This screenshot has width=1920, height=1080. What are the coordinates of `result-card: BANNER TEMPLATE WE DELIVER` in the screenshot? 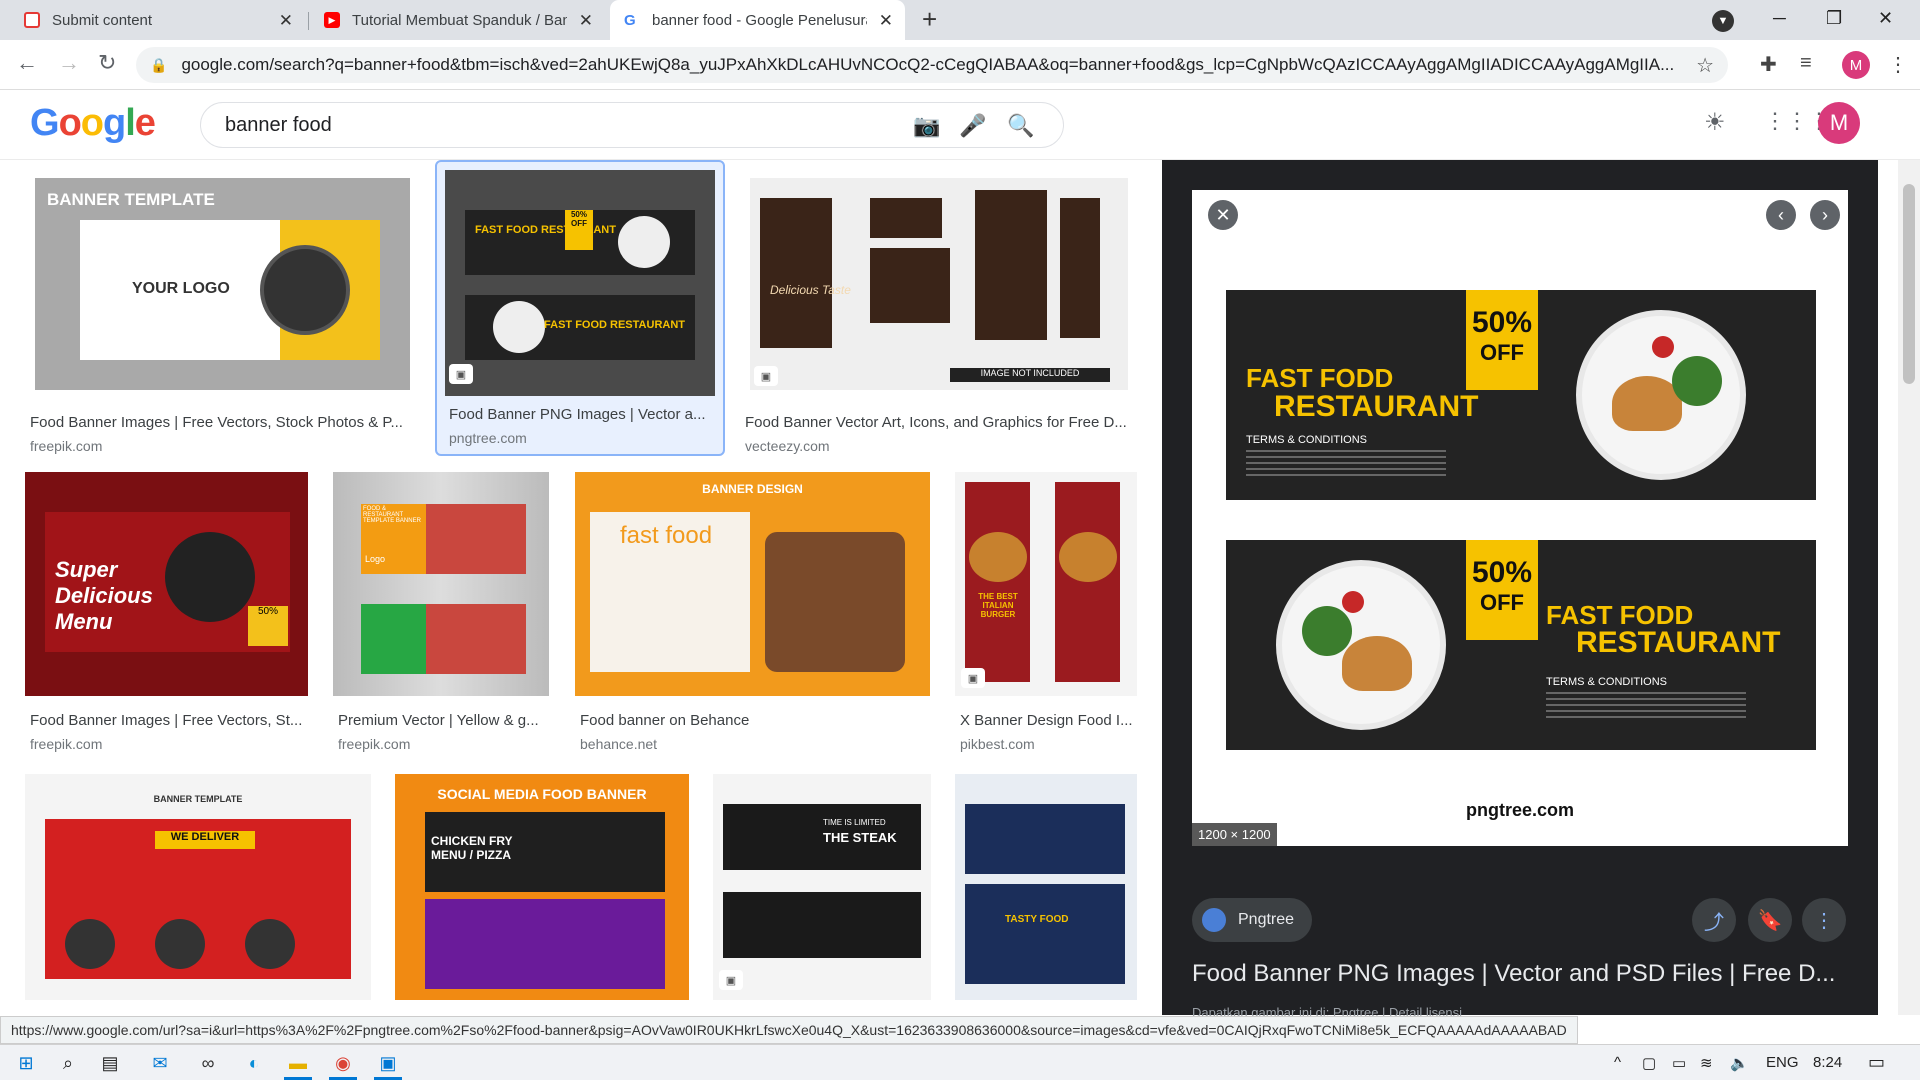 It's located at (199, 894).